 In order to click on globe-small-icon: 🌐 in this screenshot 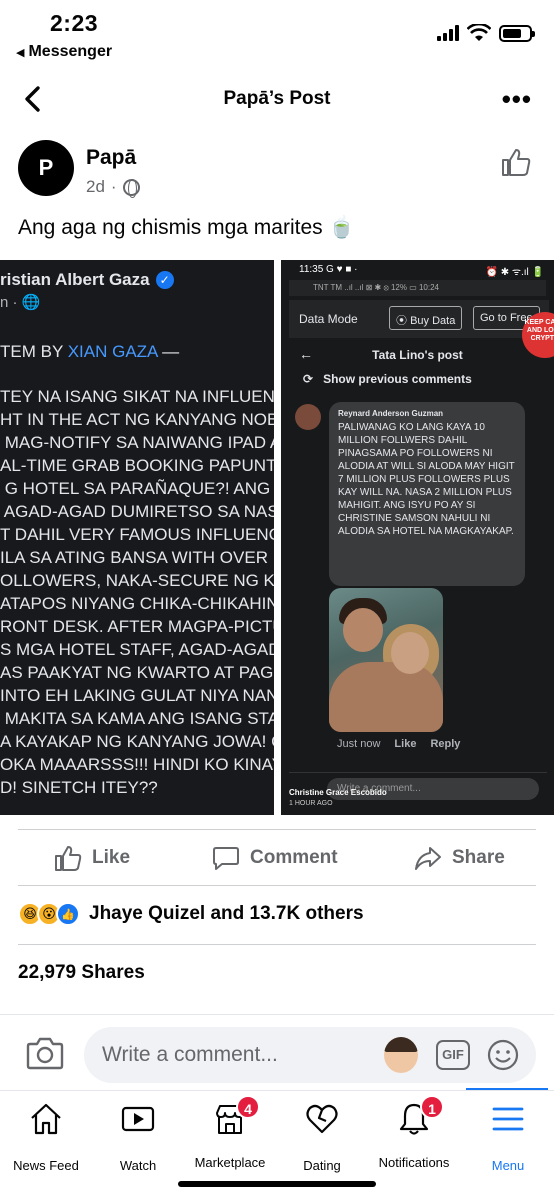, I will do `click(31, 302)`.